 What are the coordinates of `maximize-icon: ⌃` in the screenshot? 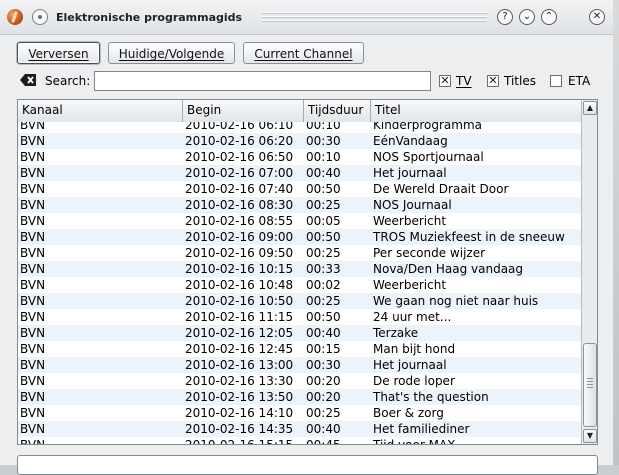 It's located at (549, 17).